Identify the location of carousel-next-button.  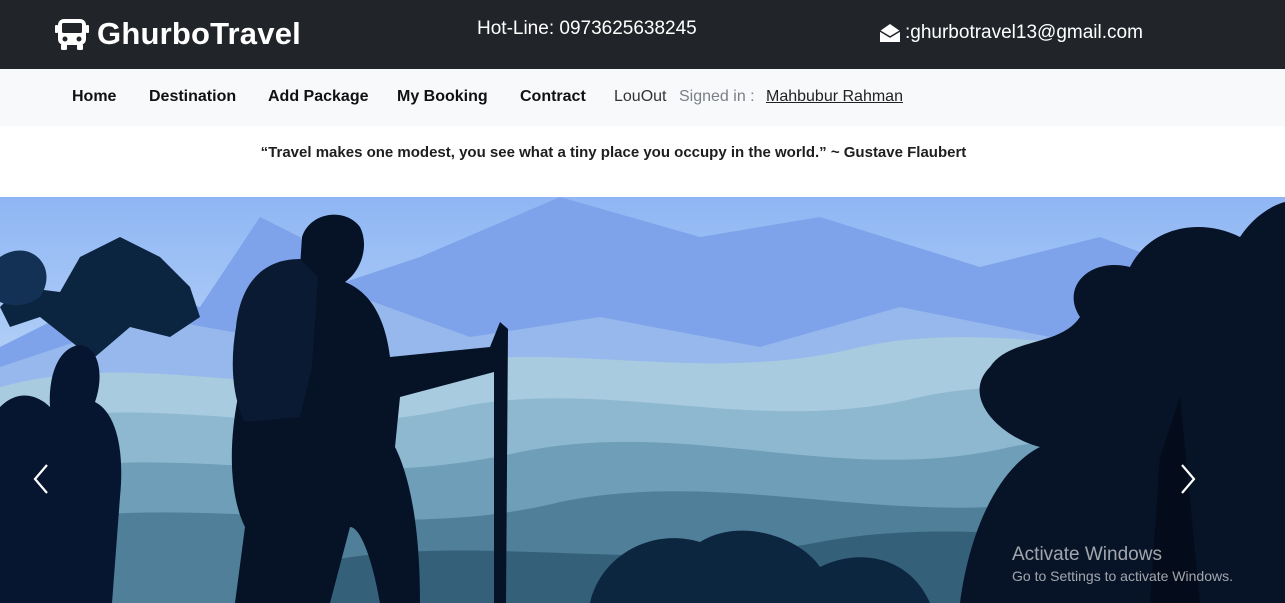
(1188, 479).